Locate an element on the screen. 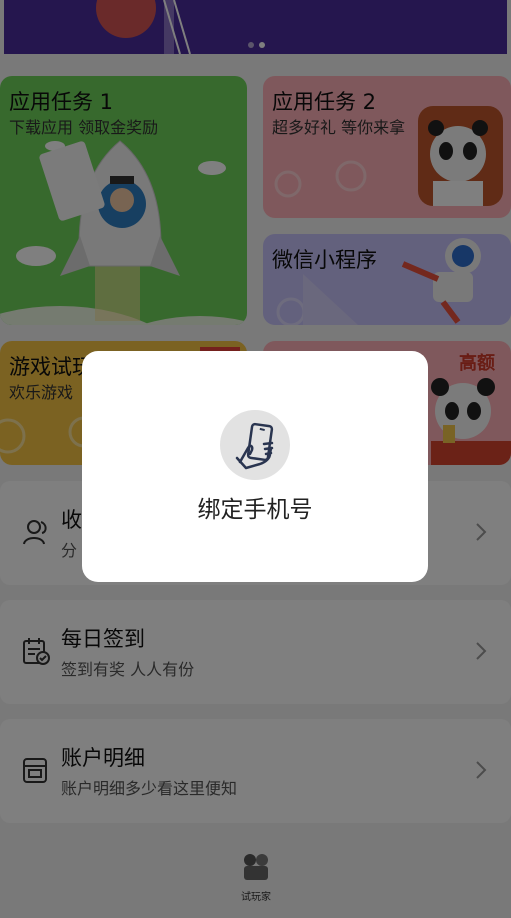 This screenshot has height=918, width=511. dialog-icon-circle is located at coordinates (255, 445).